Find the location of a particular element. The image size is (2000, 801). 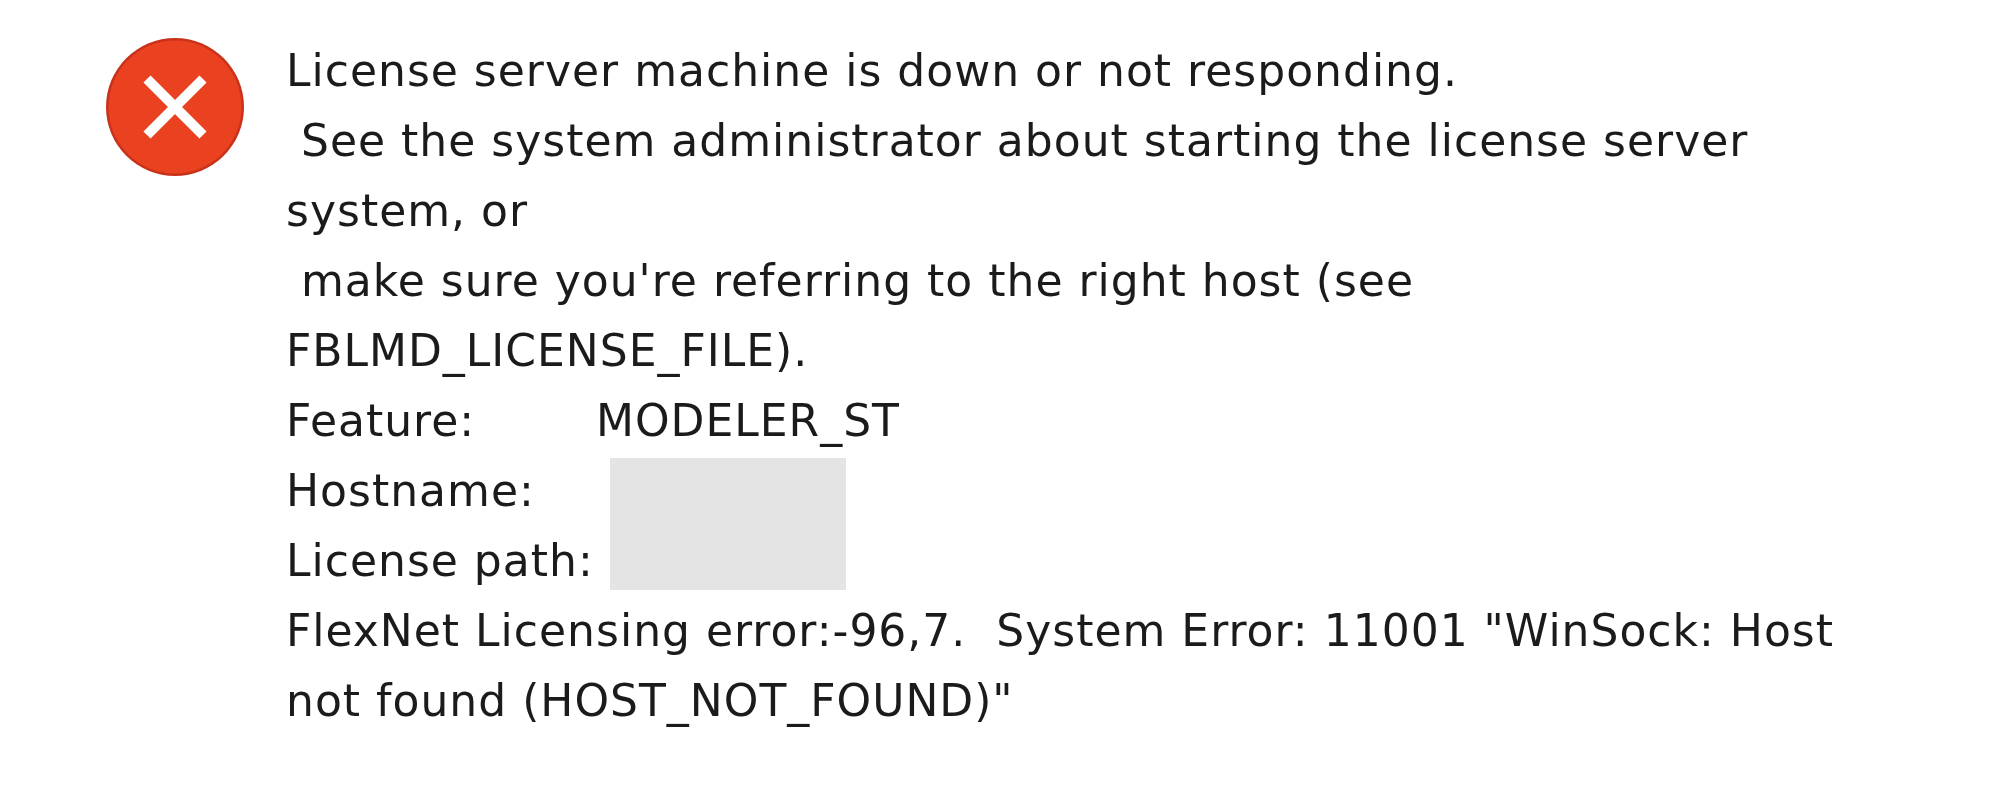

error-detail-line: FlexNet Licensing error:-96,7. System Error: 11001 "WinSock: Host is located at coordinates (1060, 631).